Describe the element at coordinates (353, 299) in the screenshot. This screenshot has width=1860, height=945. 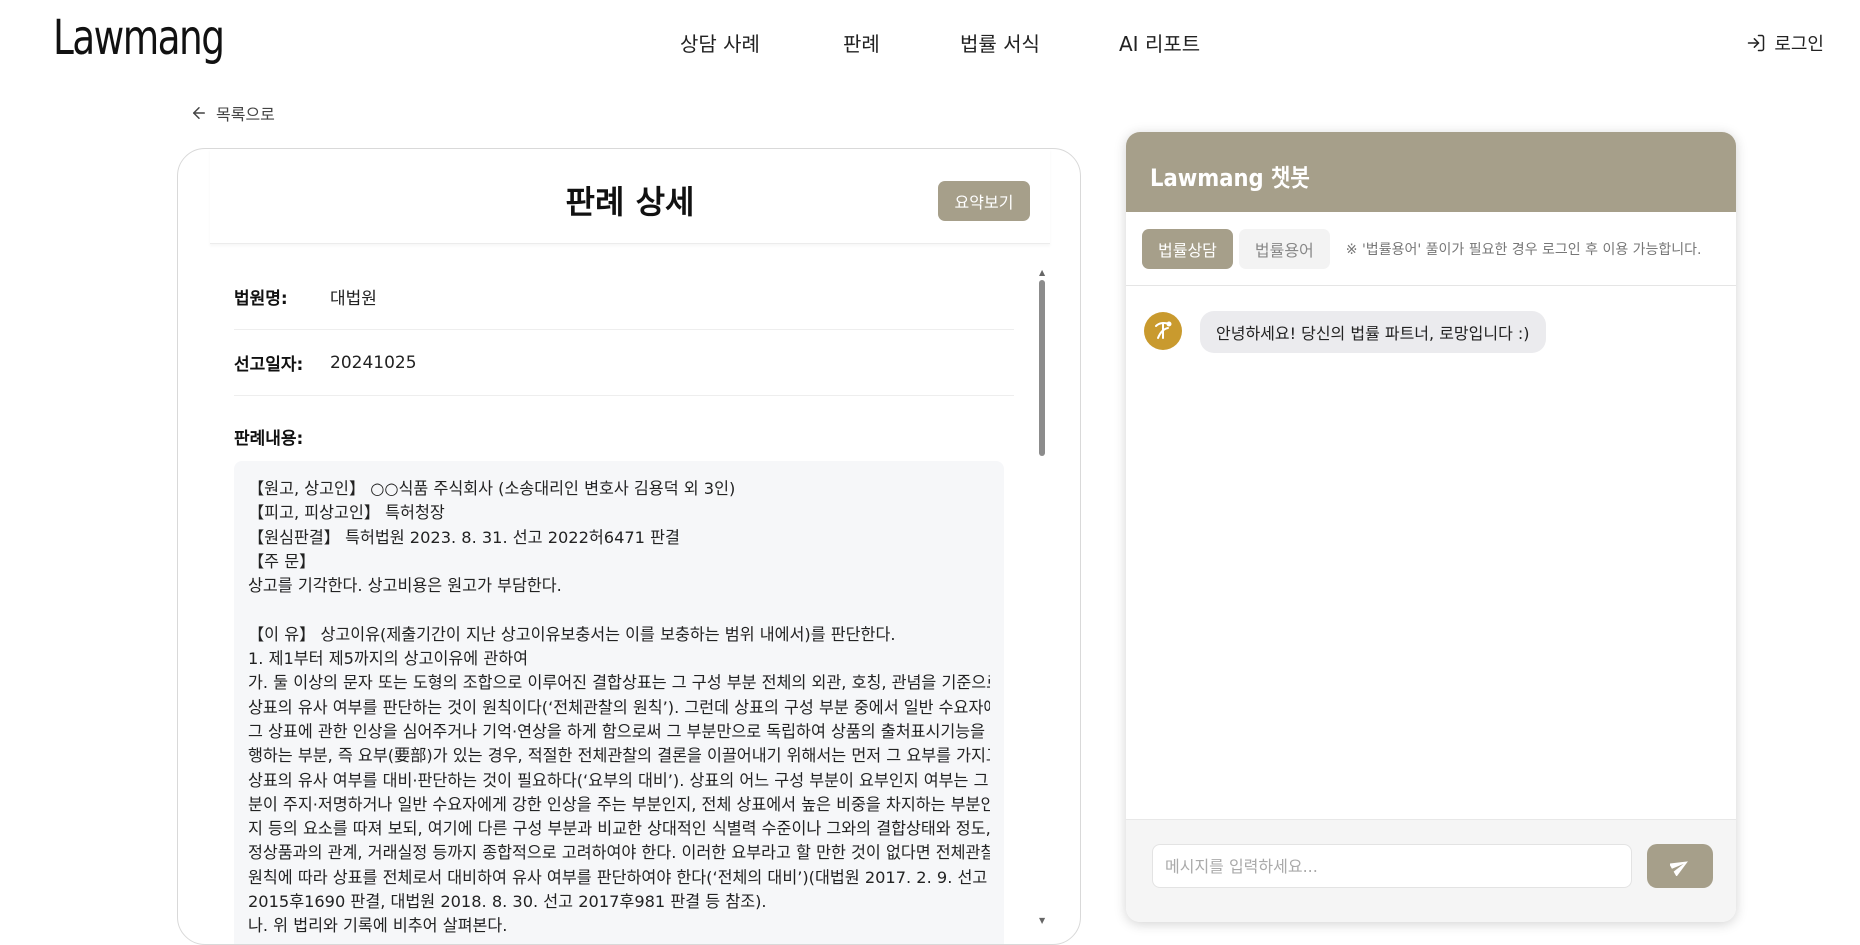
I see `court-value: 대법원` at that location.